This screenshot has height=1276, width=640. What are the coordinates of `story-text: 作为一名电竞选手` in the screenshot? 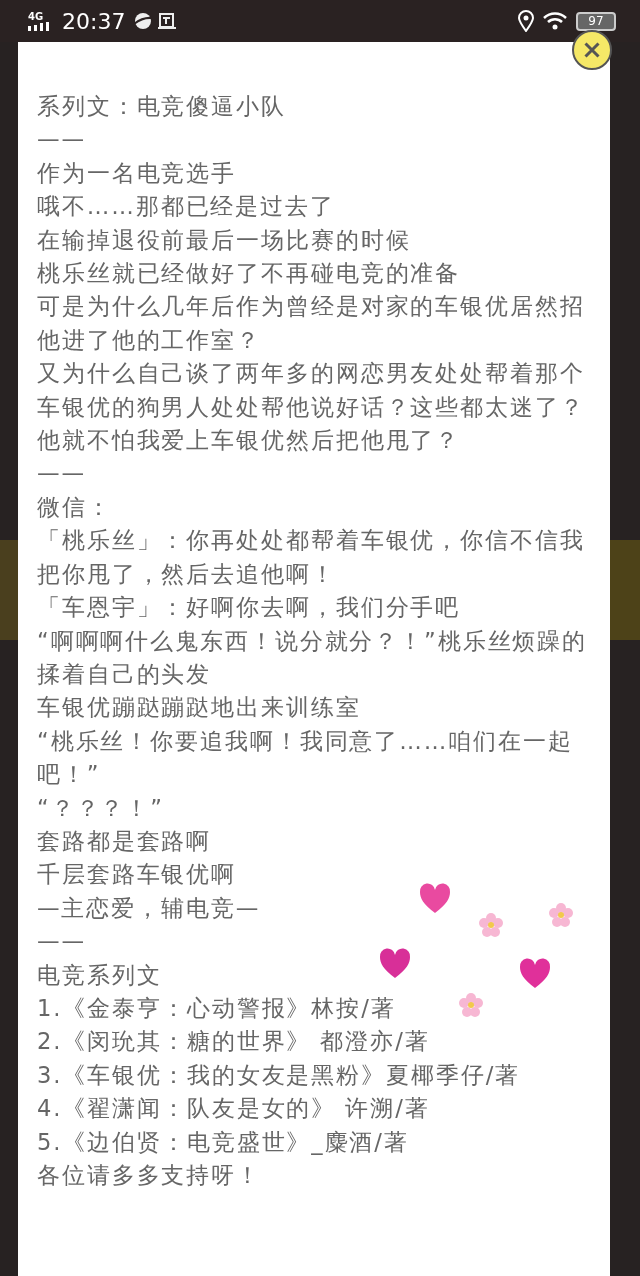 It's located at (137, 173).